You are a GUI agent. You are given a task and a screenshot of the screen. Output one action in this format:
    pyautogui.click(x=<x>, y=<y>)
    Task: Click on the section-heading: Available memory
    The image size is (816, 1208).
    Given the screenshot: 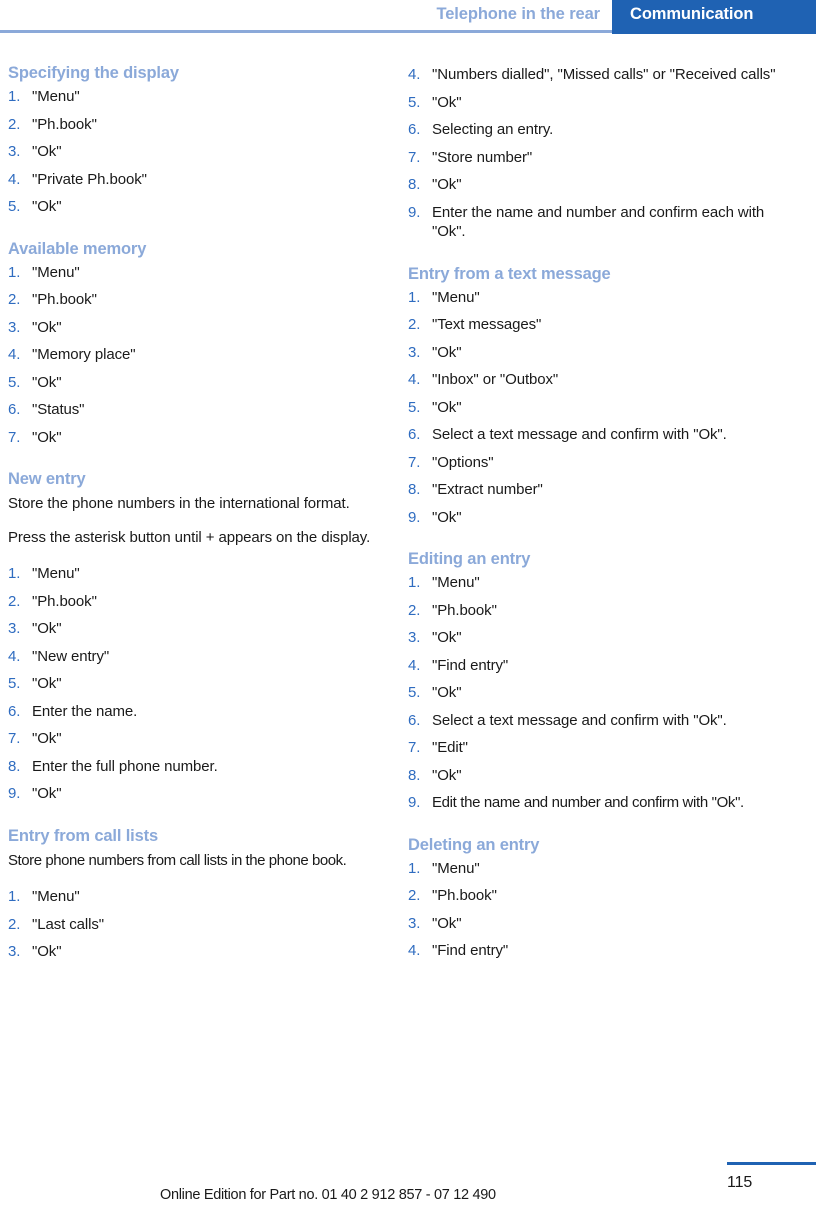 What is the action you would take?
    pyautogui.click(x=77, y=248)
    